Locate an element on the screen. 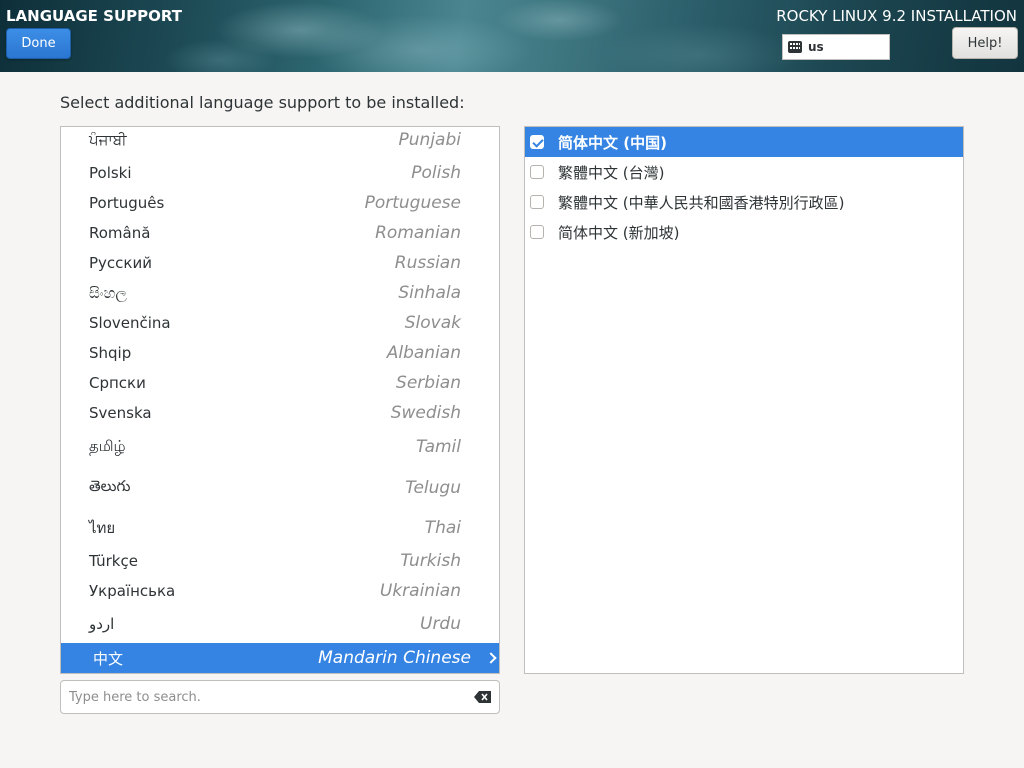 The image size is (1024, 768). language-row-telugu: తెలుగు Telugu is located at coordinates (280, 488).